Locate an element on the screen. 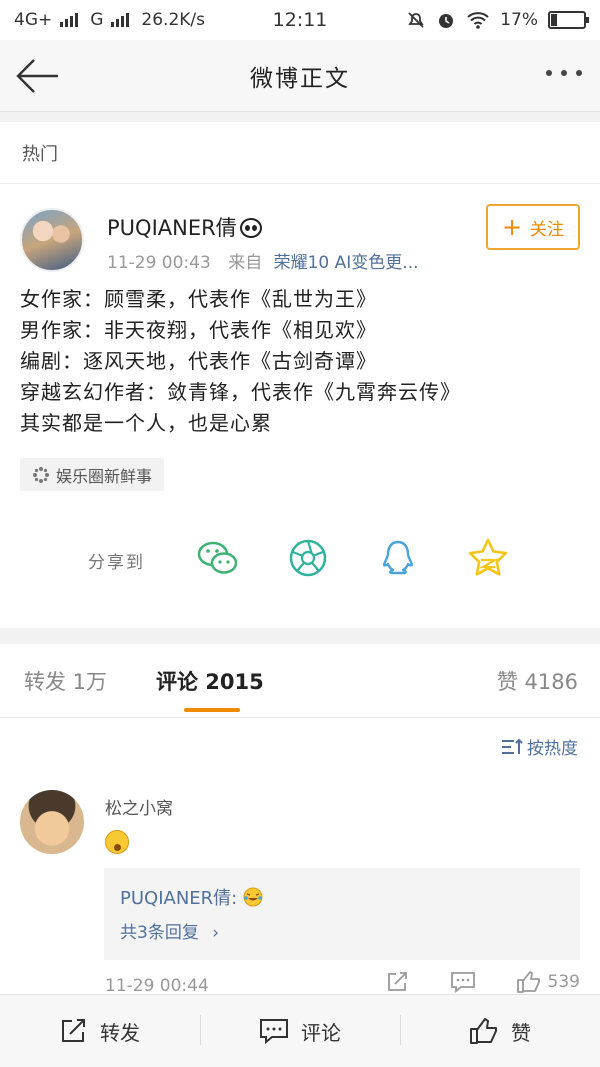  reply-box: PUQIANER倩: 共3条回复 › is located at coordinates (342, 914).